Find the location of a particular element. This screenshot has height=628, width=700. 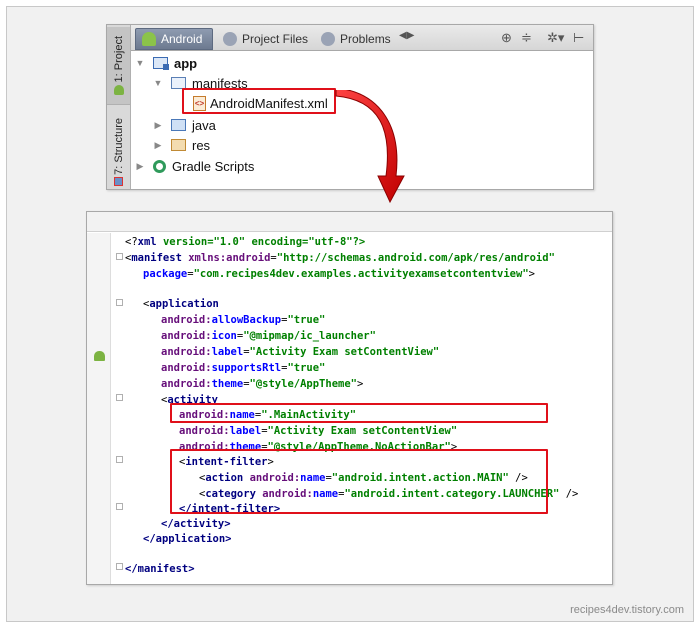

manifest-highlight-box is located at coordinates (259, 101).